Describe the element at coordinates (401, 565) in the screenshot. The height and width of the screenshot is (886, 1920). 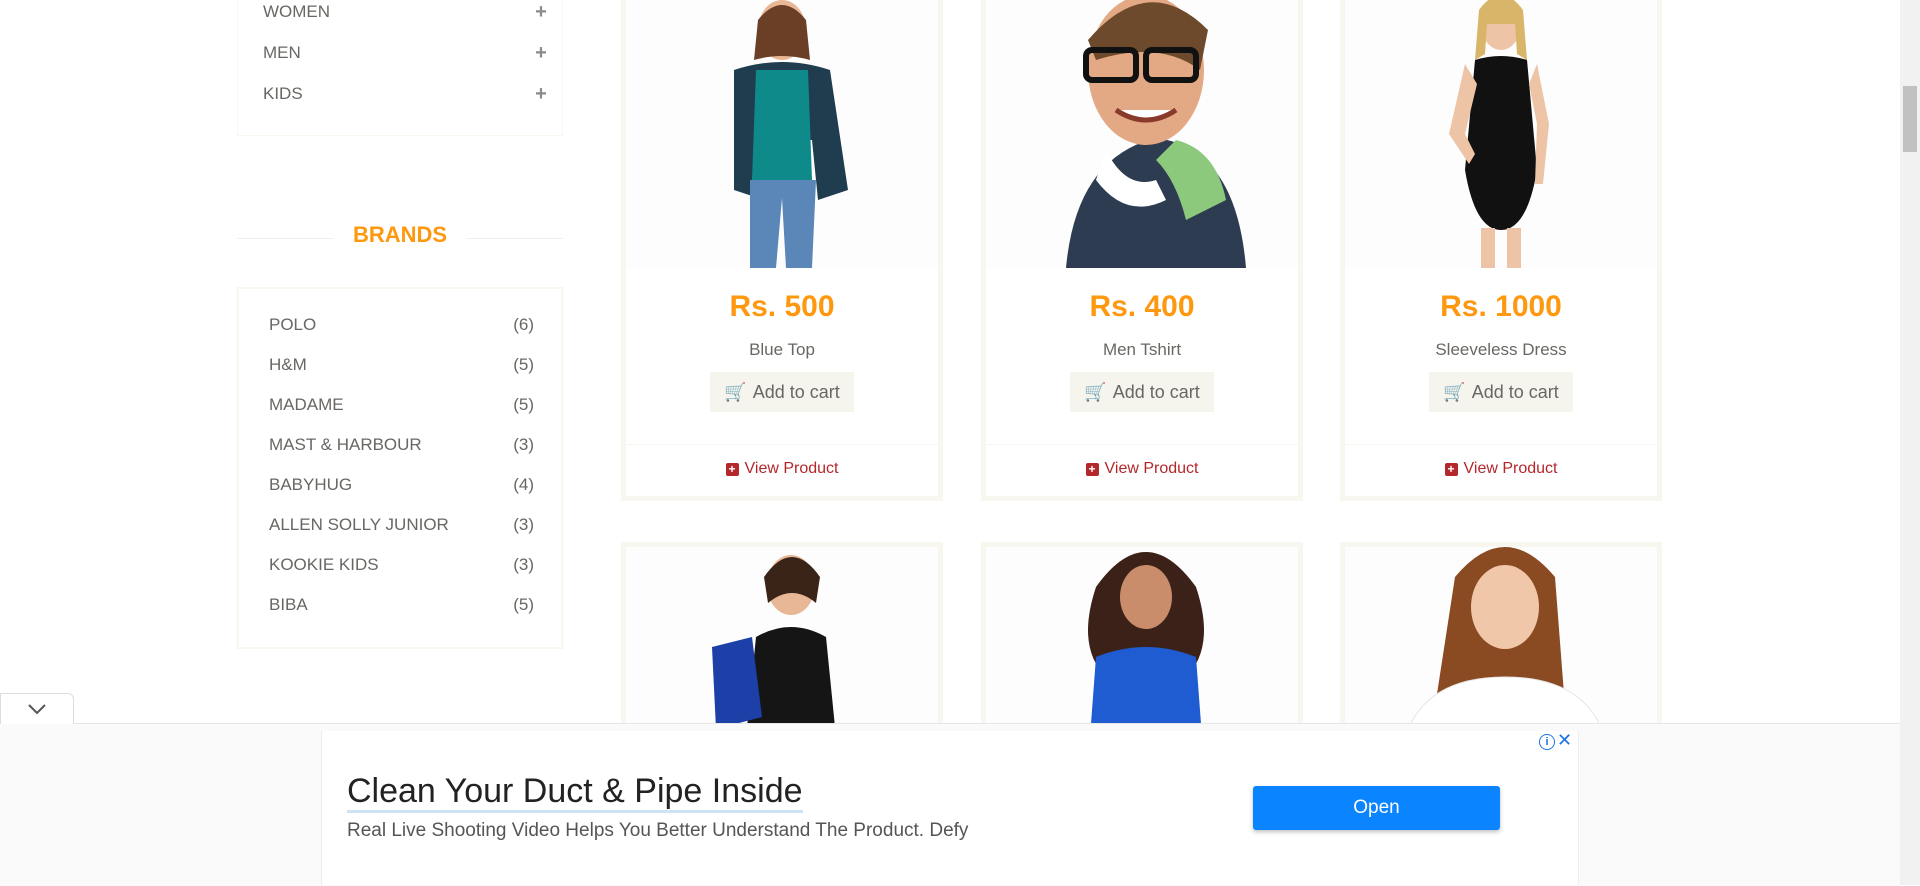
I see `brand-item-kookie-kids: KOOKIE KIDS (3)` at that location.